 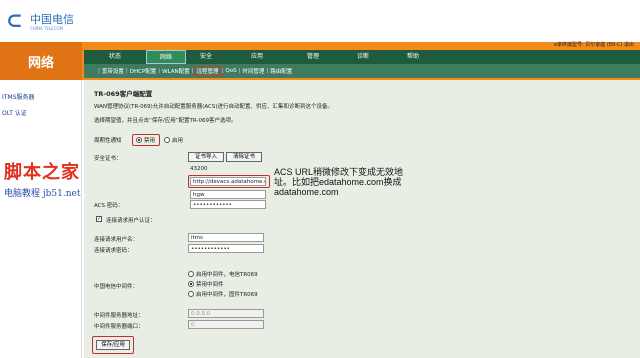 I want to click on section-title: 网络, so click(x=41, y=61).